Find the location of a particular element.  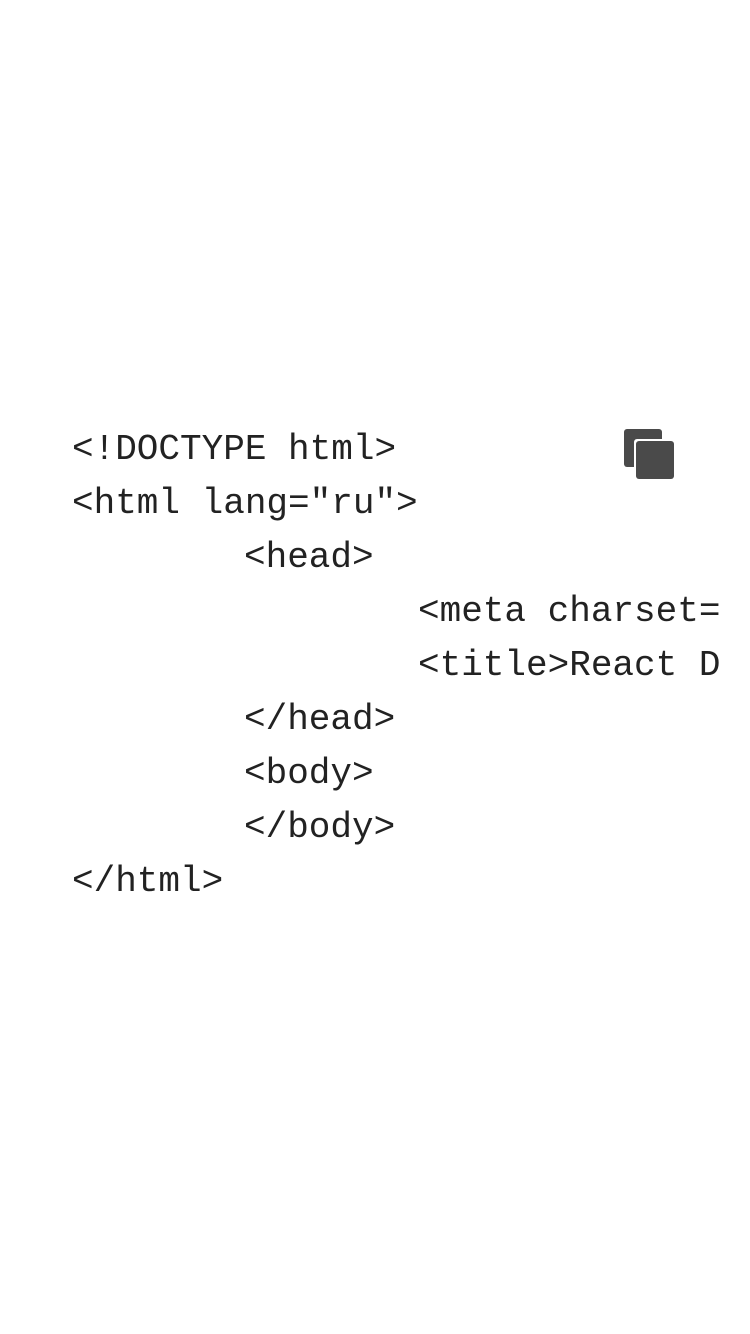

code-line-head-open: <head> is located at coordinates (309, 557).